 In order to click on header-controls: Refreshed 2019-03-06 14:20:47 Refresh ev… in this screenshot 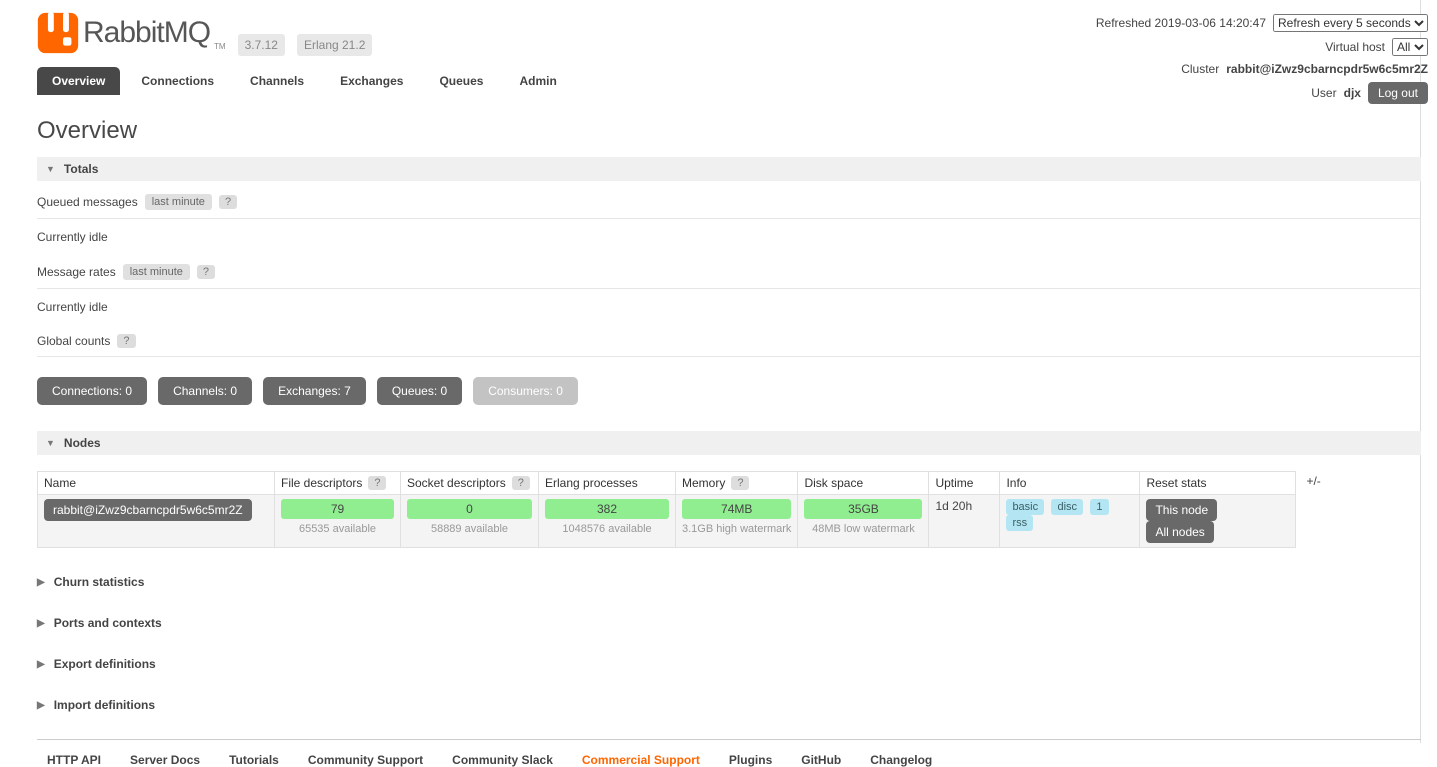, I will do `click(1262, 62)`.